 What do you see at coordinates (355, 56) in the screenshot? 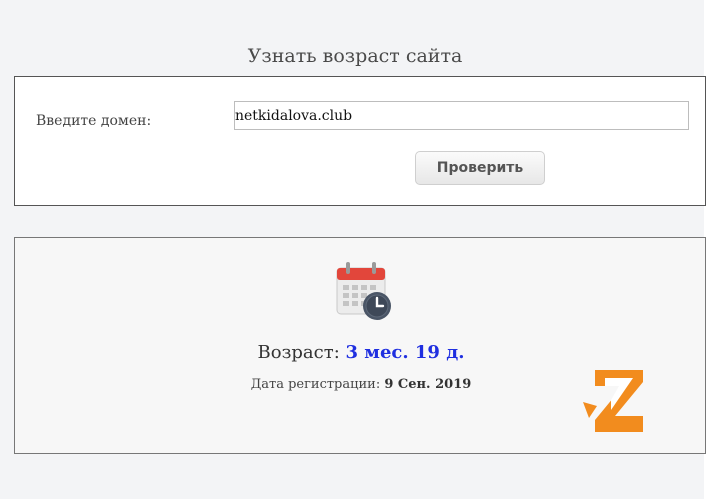
I see `page-title: Узнать возраст сайта` at bounding box center [355, 56].